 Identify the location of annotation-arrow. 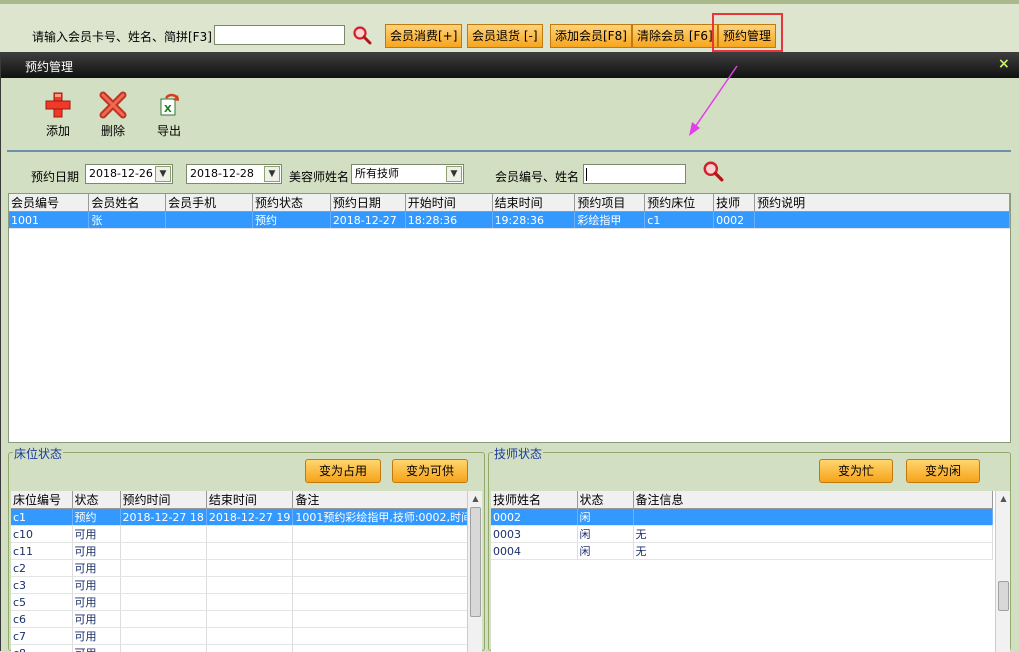
(716, 102).